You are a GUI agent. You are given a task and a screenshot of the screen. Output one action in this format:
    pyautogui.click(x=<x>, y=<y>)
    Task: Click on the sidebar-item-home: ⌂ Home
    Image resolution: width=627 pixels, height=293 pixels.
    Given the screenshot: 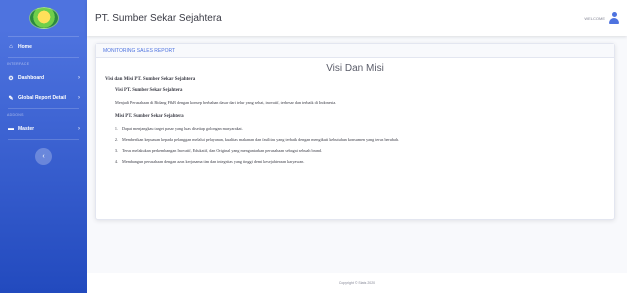 What is the action you would take?
    pyautogui.click(x=43, y=47)
    